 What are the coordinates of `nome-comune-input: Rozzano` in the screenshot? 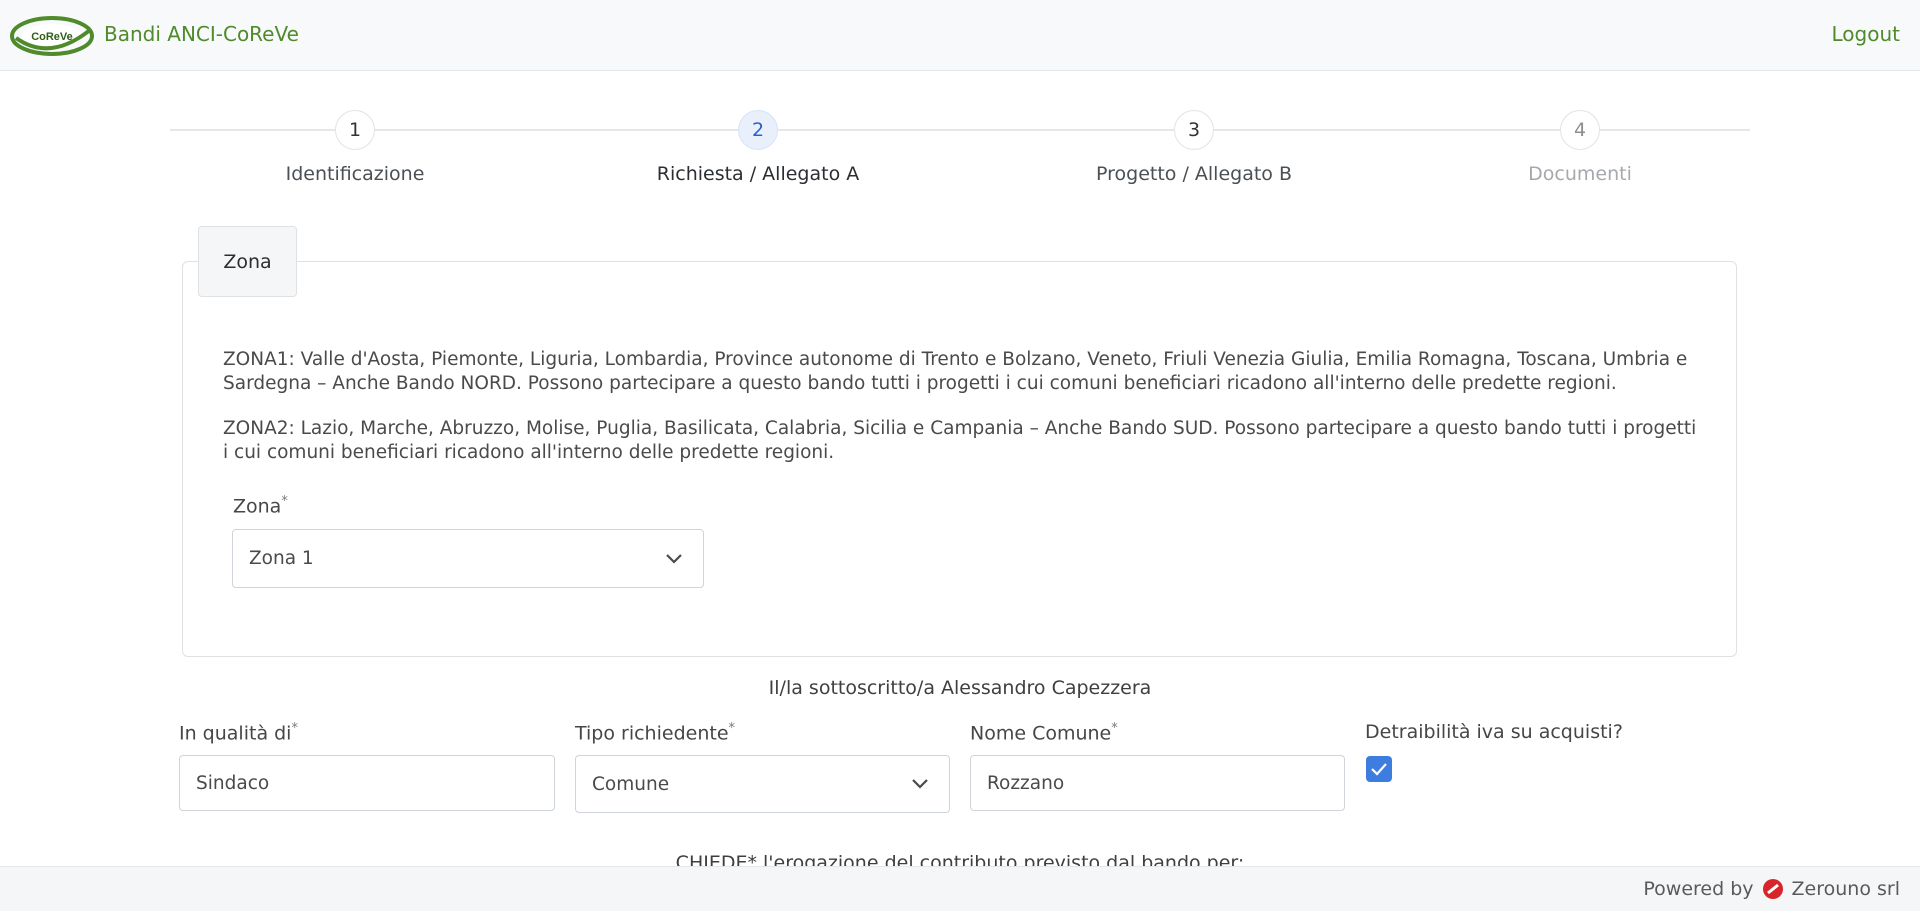 It's located at (1157, 783).